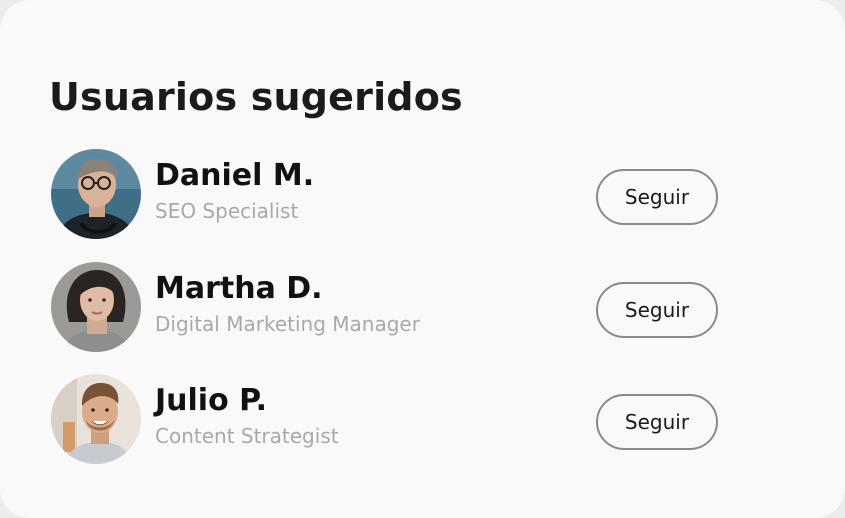 Image resolution: width=845 pixels, height=518 pixels. Describe the element at coordinates (657, 310) in the screenshot. I see `follow-button-martha: Seguir` at that location.